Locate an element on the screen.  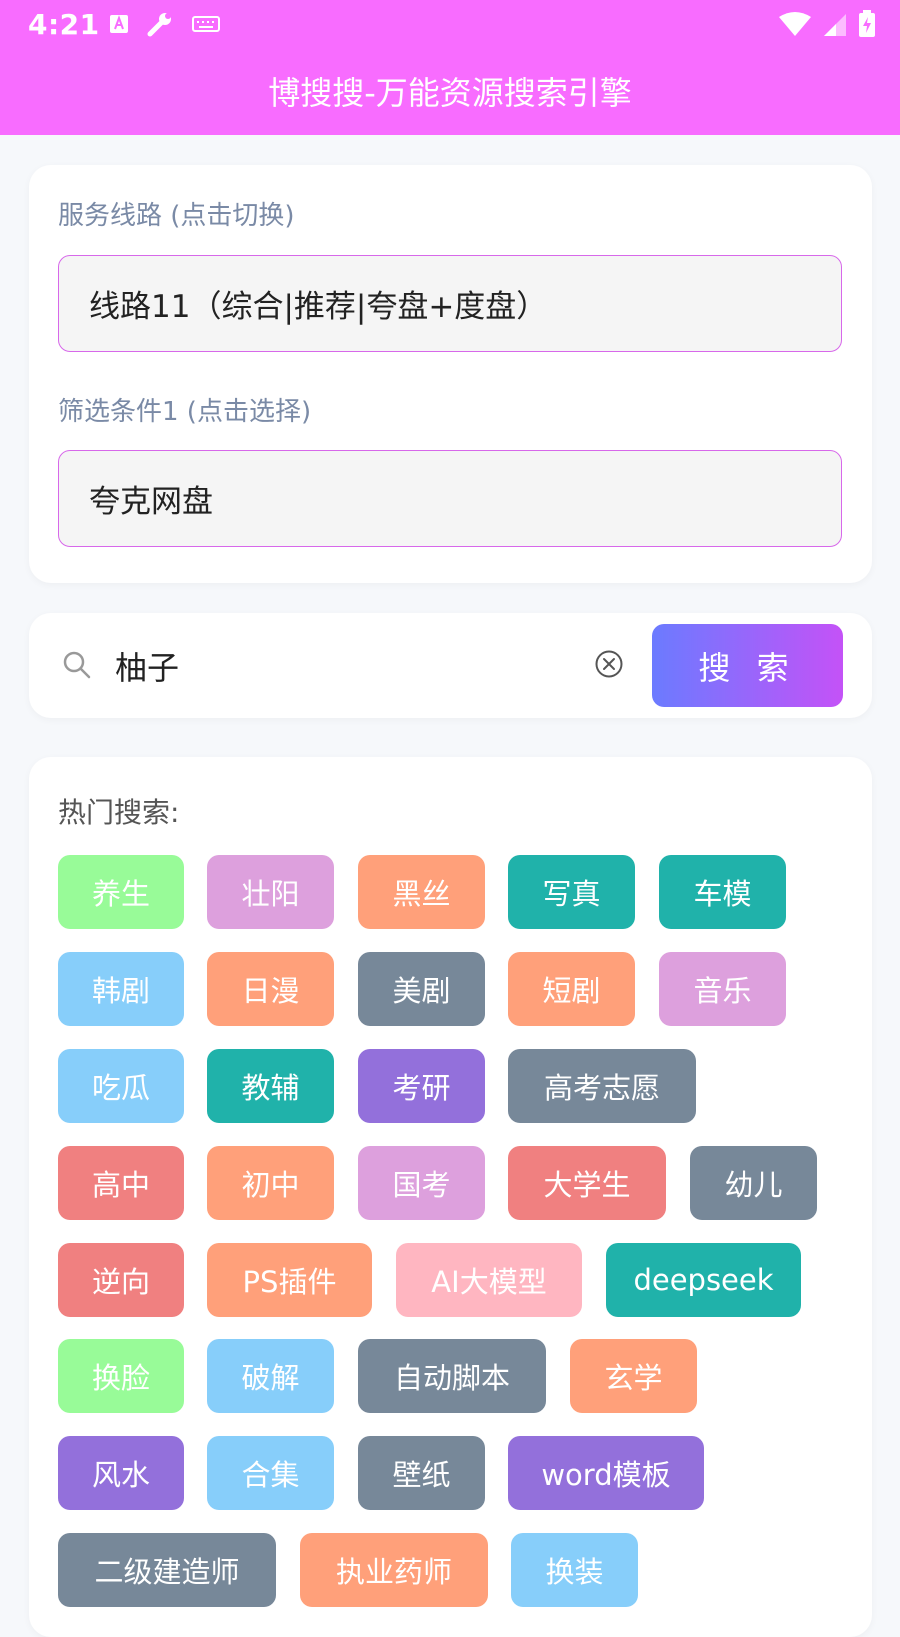
wifi-icon is located at coordinates (795, 24).